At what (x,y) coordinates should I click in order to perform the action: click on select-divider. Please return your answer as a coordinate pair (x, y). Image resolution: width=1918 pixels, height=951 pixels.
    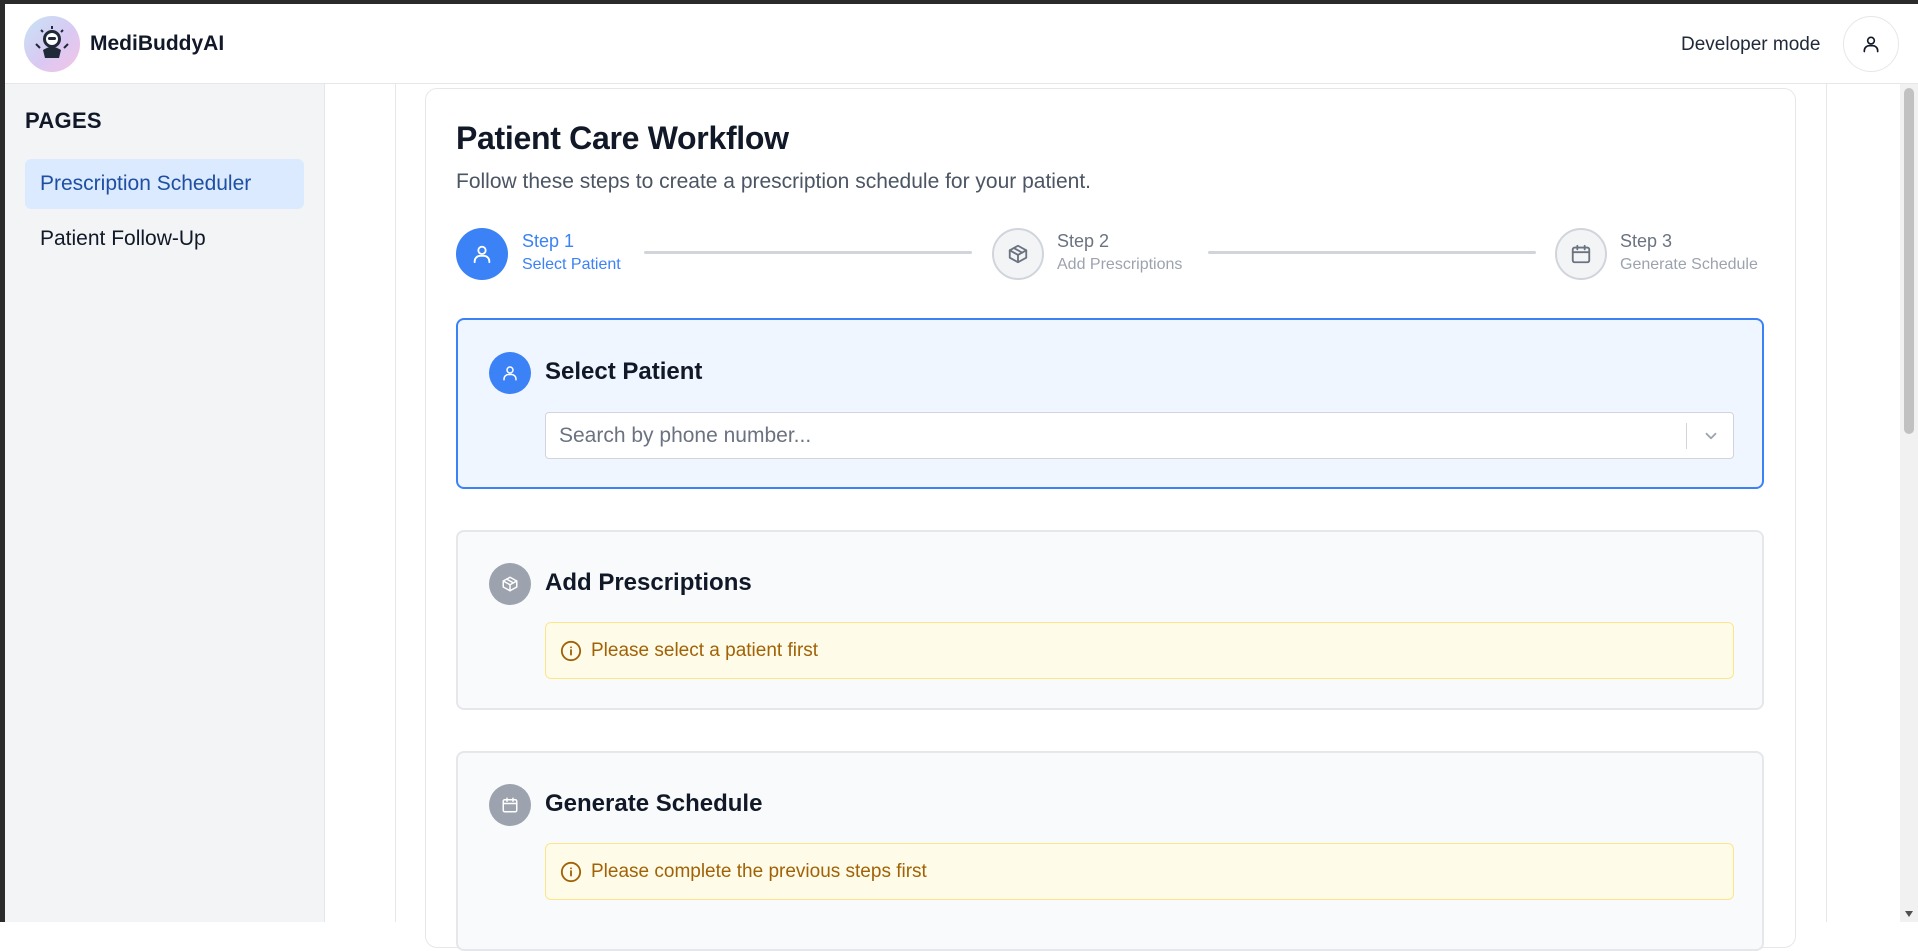
    Looking at the image, I should click on (1686, 436).